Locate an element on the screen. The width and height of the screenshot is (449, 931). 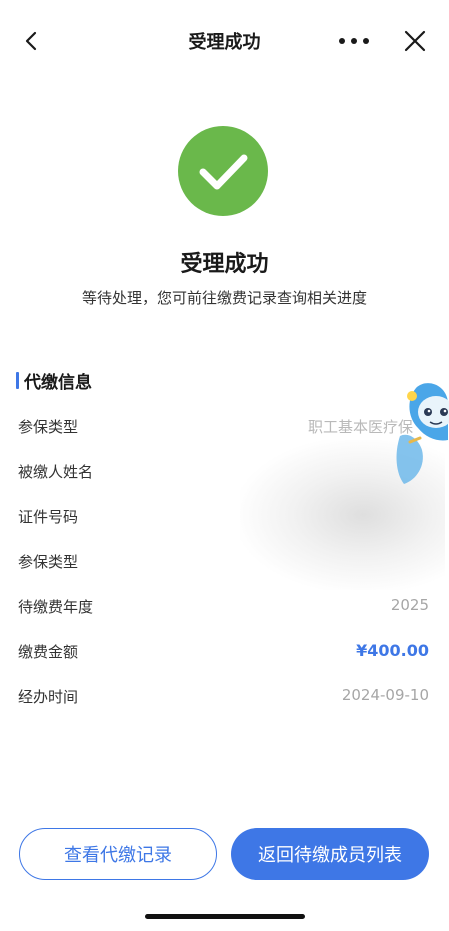
row-label: 缴费金额 is located at coordinates (48, 652).